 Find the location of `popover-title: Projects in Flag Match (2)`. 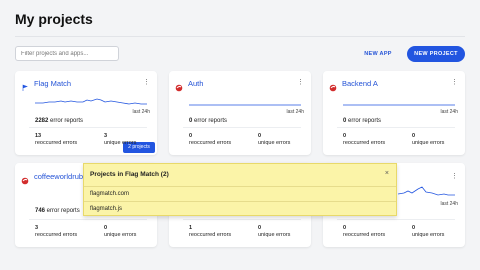

popover-title: Projects in Flag Match (2) is located at coordinates (129, 174).